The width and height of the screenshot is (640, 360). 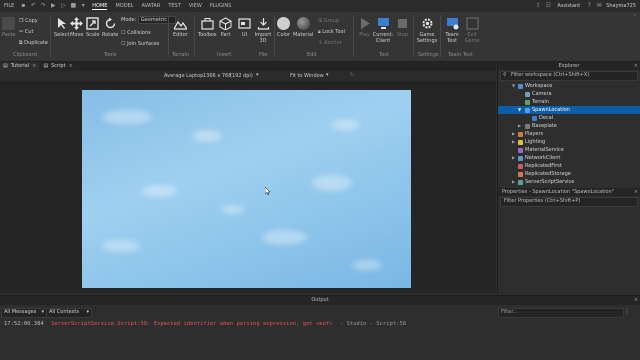 What do you see at coordinates (331, 43) in the screenshot?
I see `anchor-button: ⚓︎ Anchor` at bounding box center [331, 43].